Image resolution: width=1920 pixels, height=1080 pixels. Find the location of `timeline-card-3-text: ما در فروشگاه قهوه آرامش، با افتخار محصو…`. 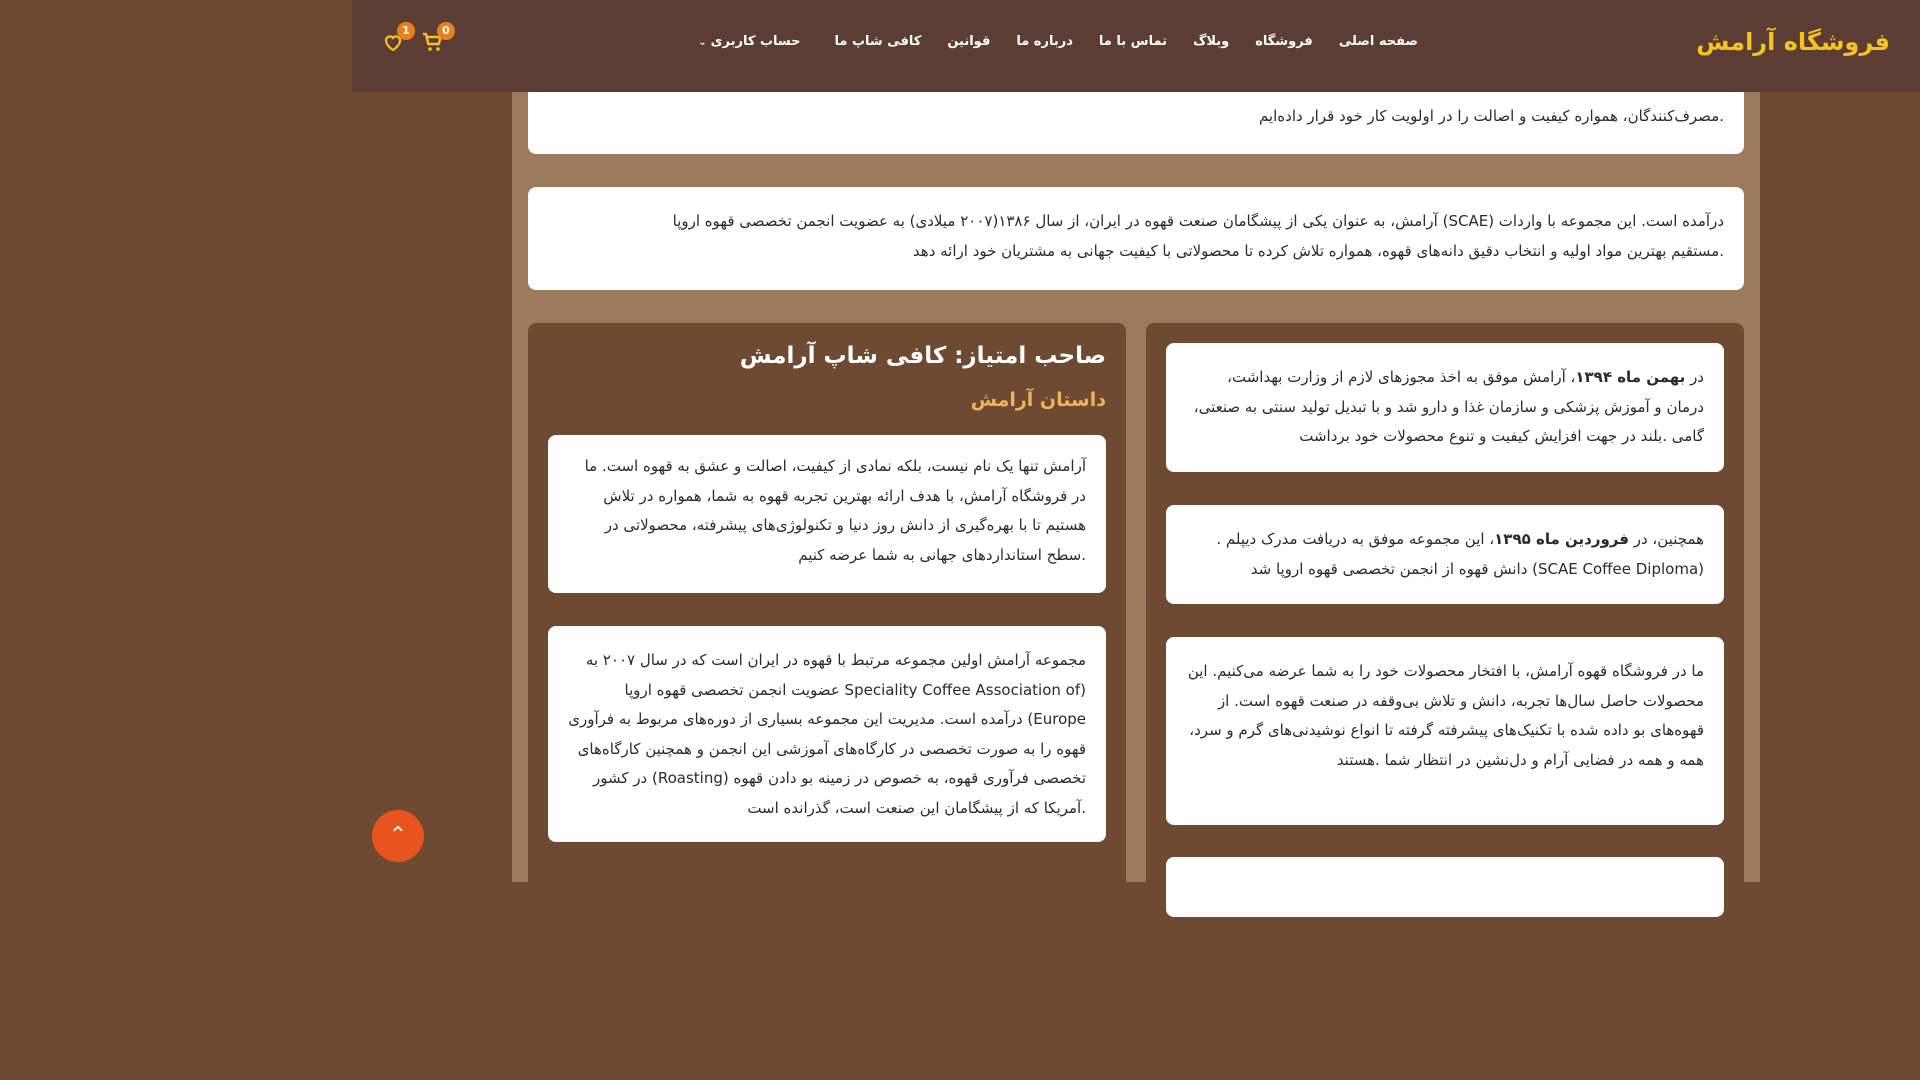

timeline-card-3-text: ما در فروشگاه قهوه آرامش، با افتخار محصو… is located at coordinates (1445, 715).